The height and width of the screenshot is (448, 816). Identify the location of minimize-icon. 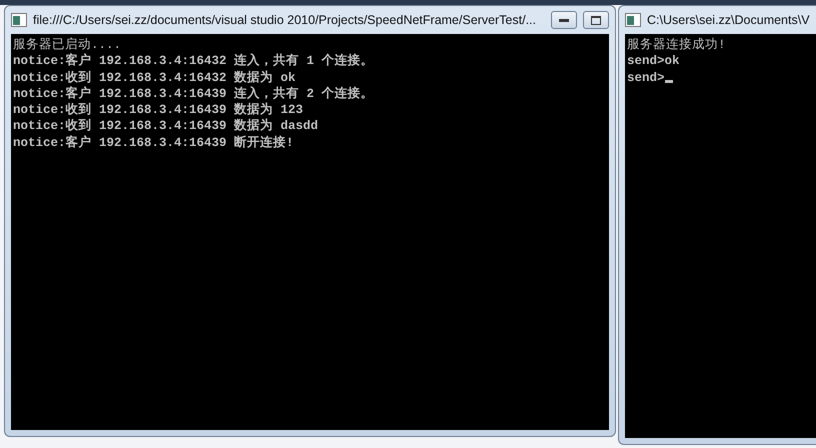
(564, 20).